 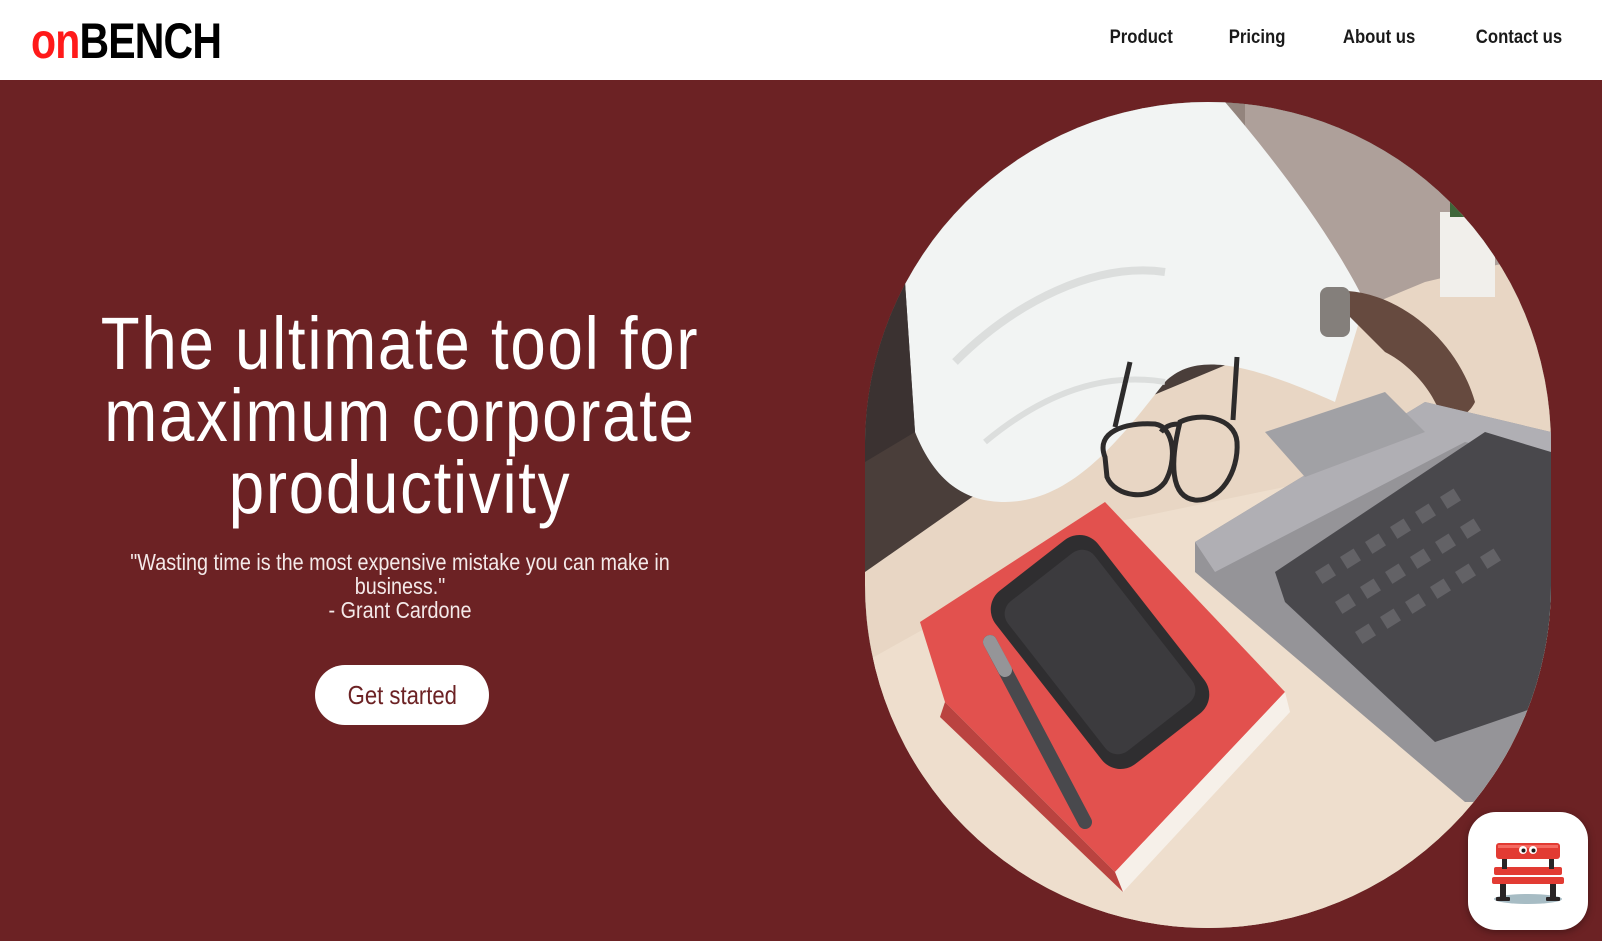 I want to click on nav-product: Product, so click(x=1141, y=38).